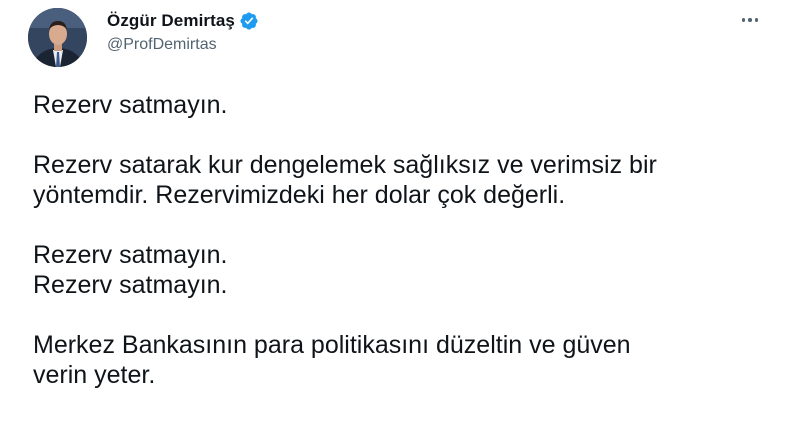 The image size is (794, 448). I want to click on tweet-line: verin yeter., so click(94, 375).